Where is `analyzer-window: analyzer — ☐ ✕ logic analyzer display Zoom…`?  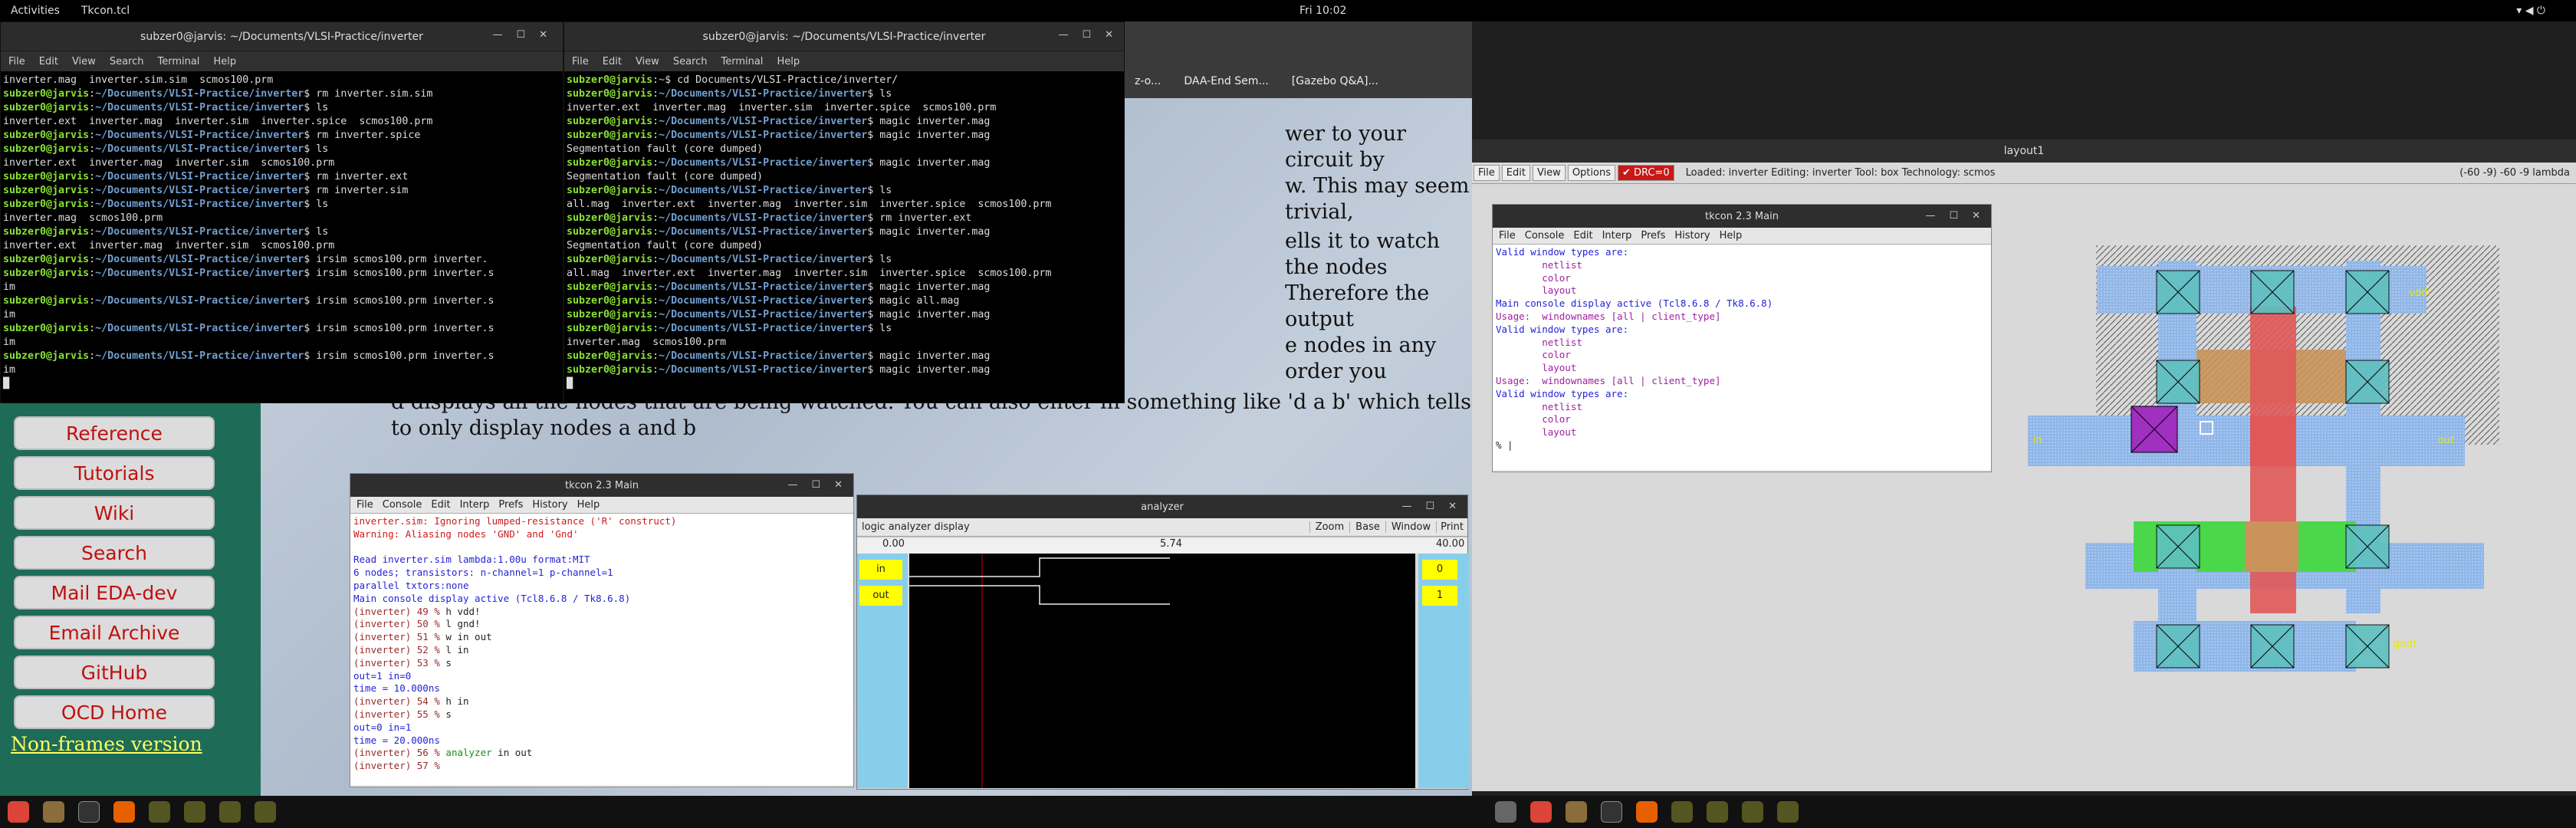 analyzer-window: analyzer — ☐ ✕ logic analyzer display Zoom… is located at coordinates (1162, 643).